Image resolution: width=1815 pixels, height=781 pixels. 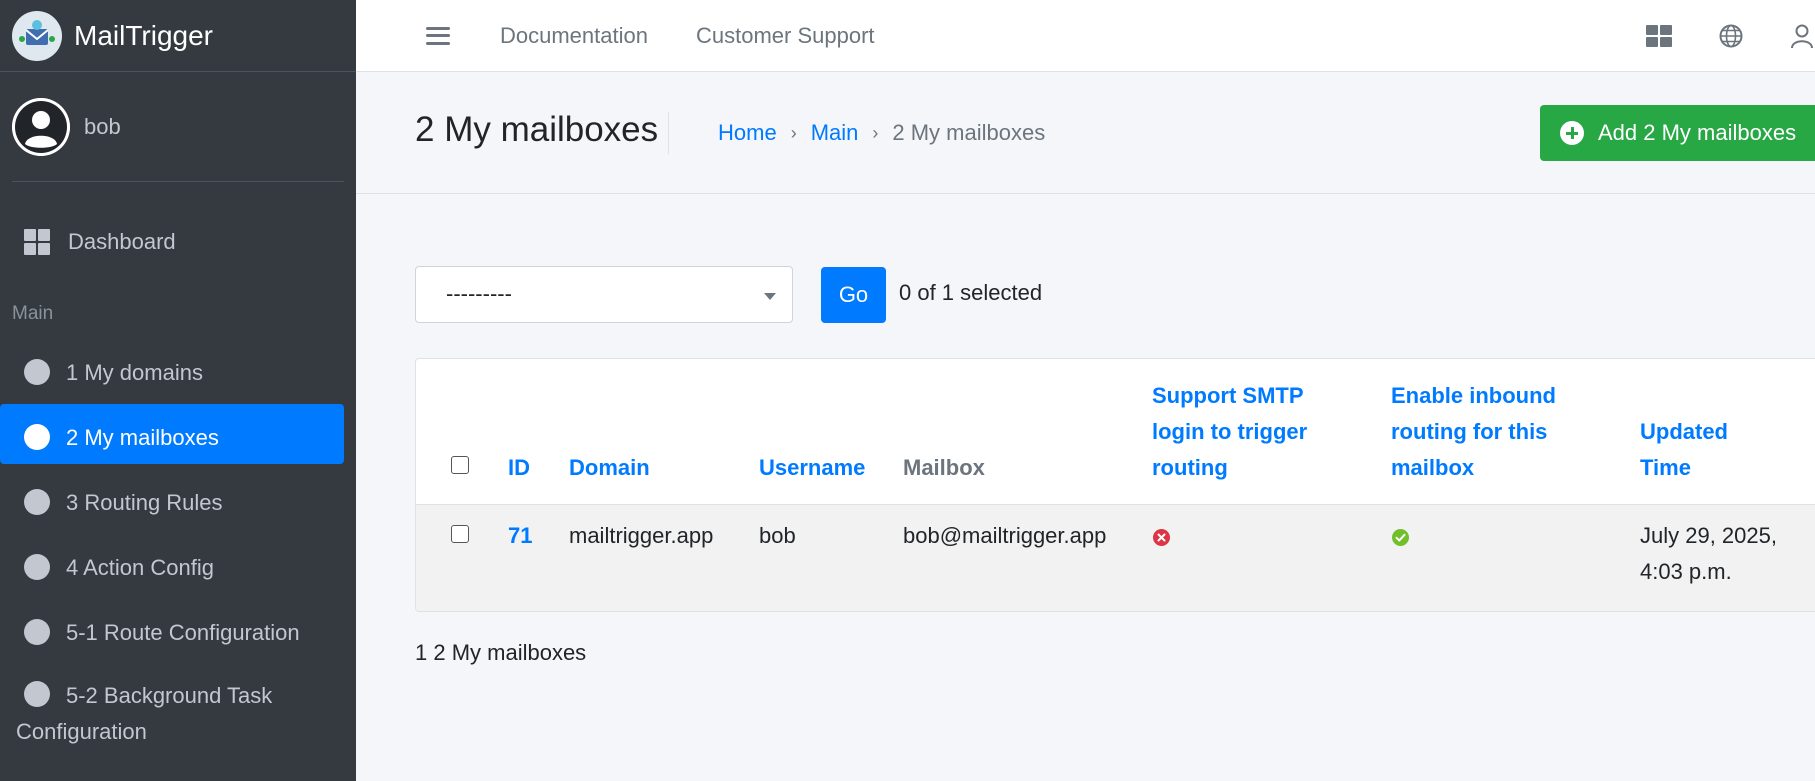 I want to click on action-select-value: ---------, so click(x=479, y=293).